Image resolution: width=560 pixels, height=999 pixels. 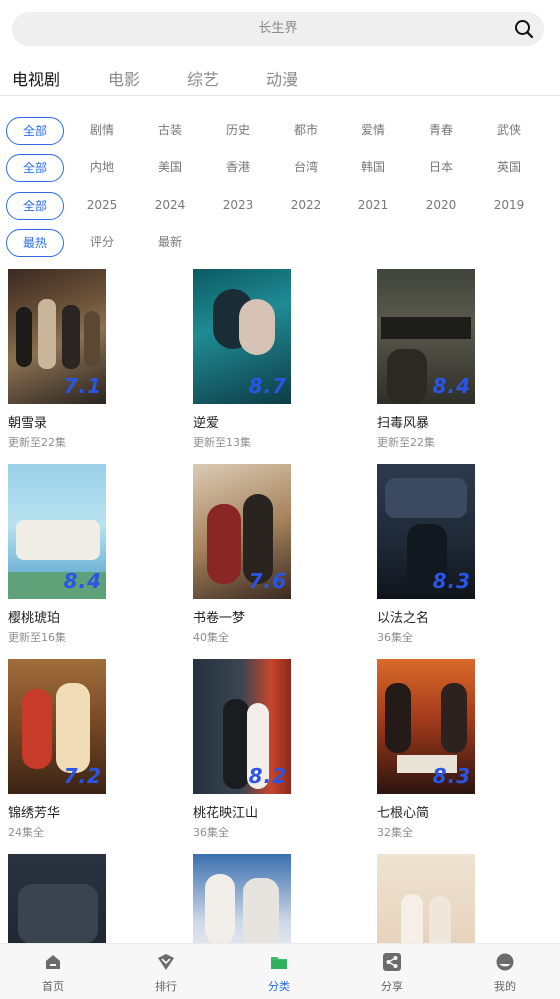 What do you see at coordinates (102, 131) in the screenshot?
I see `genre-chip: 剧情` at bounding box center [102, 131].